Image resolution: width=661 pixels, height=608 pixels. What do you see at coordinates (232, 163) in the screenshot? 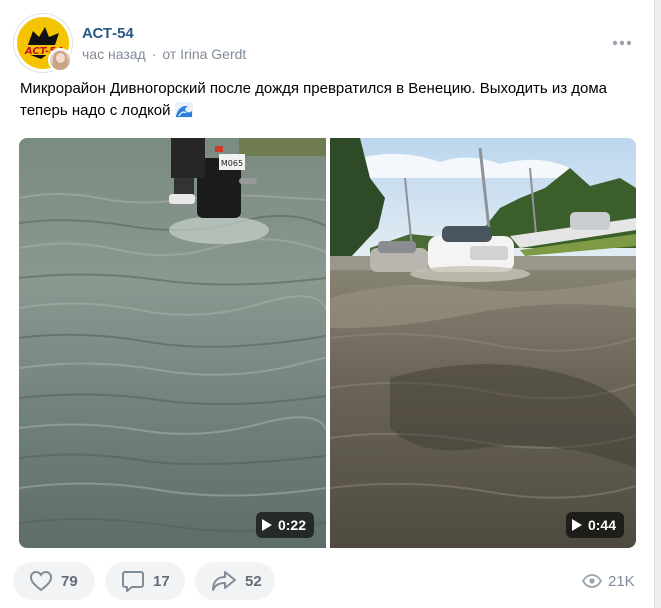
I see `svg-text: М065` at bounding box center [232, 163].